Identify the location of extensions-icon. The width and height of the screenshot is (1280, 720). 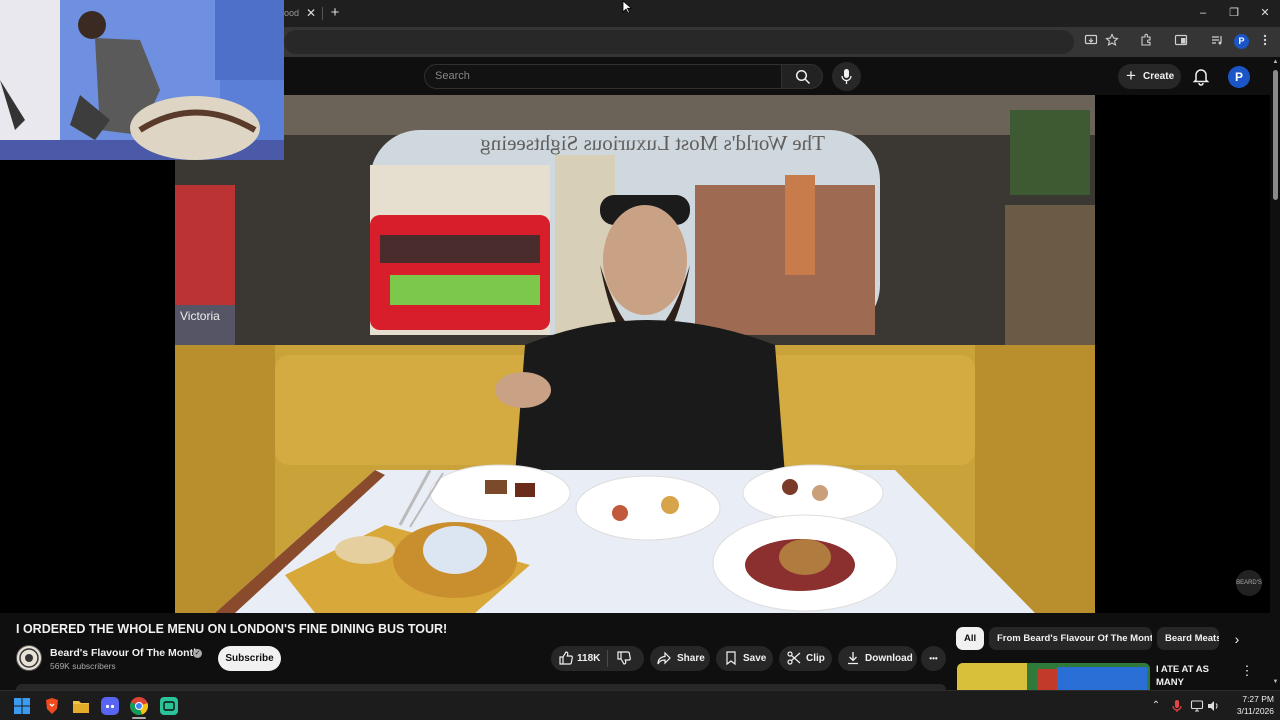
(1146, 42).